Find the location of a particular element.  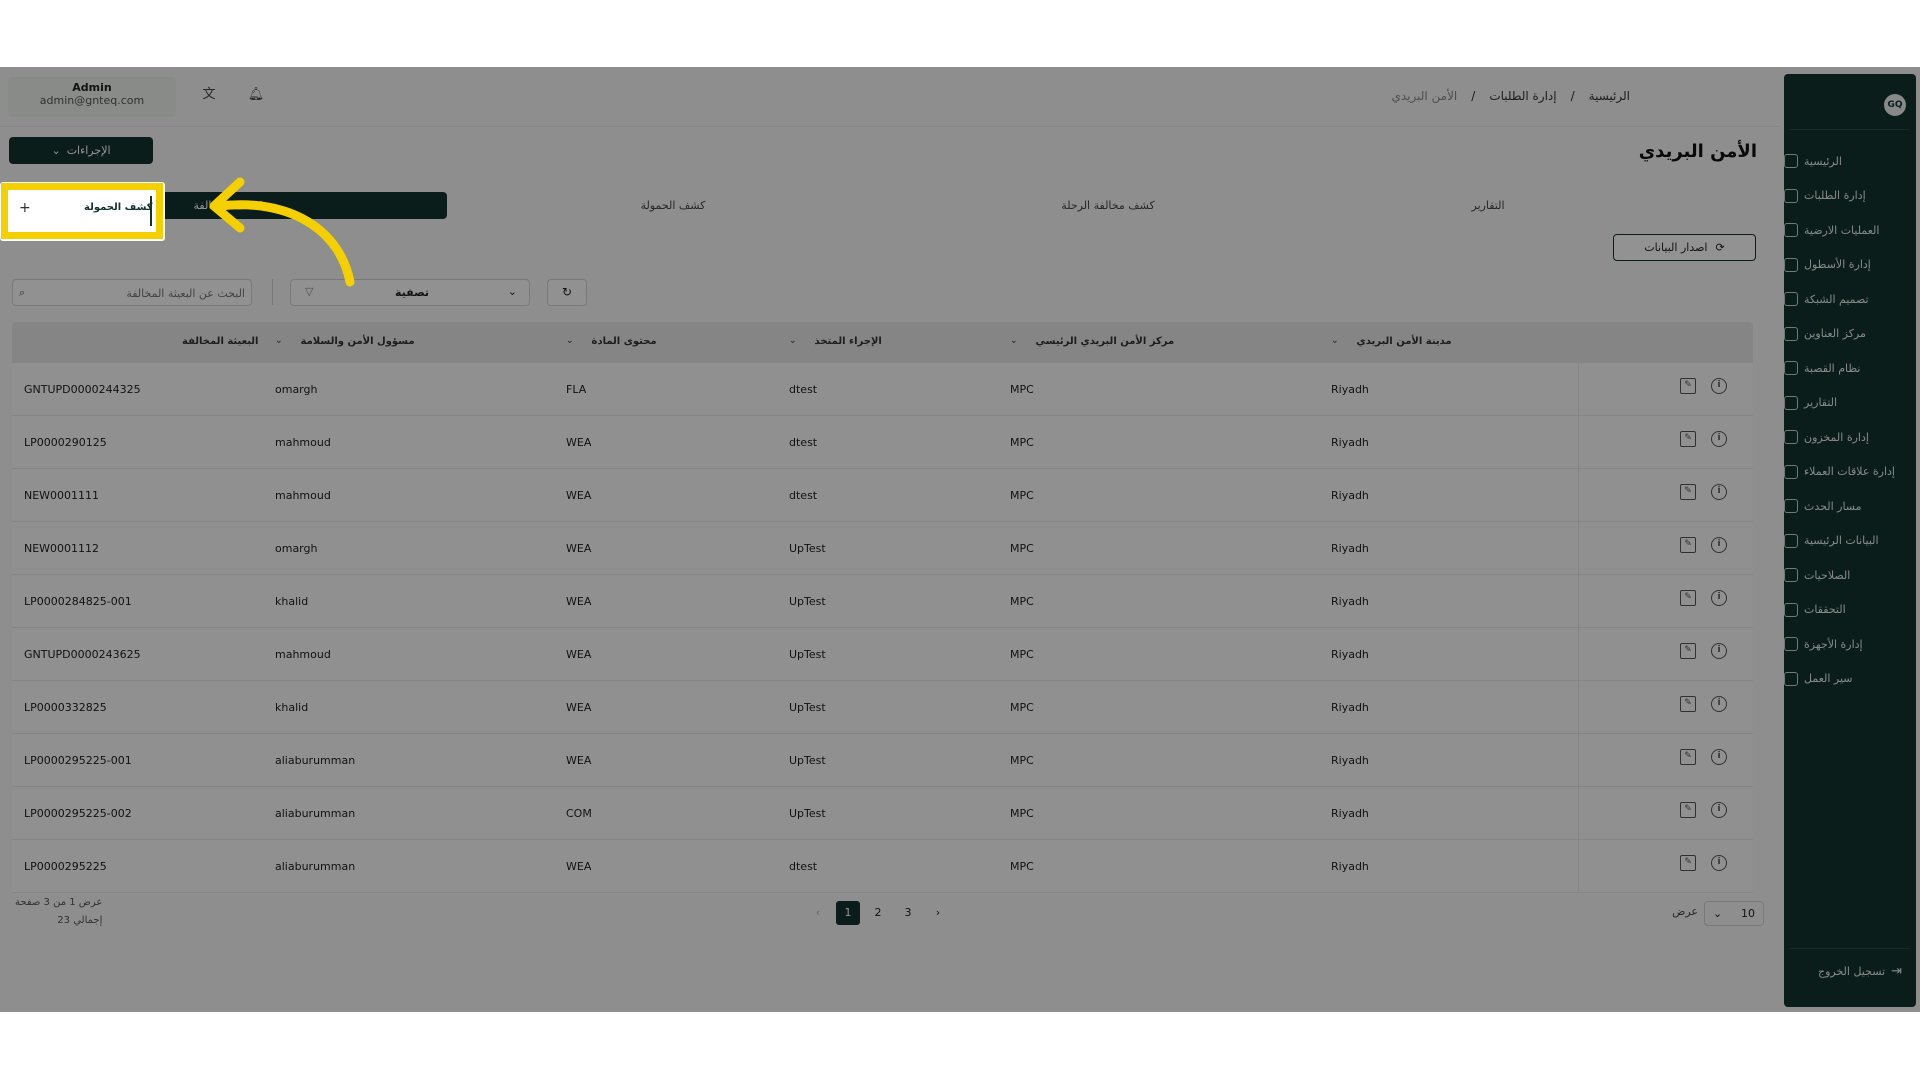

sidebar-item: التقارير is located at coordinates (1850, 403).